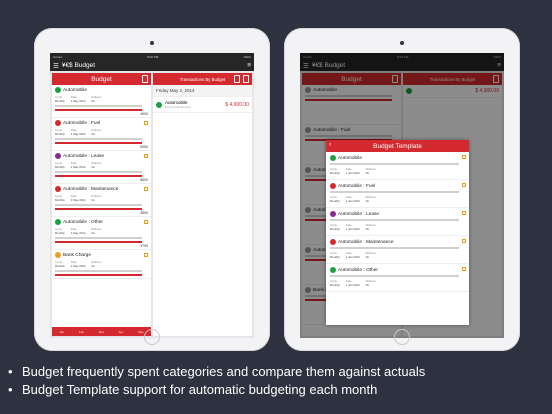 Image resolution: width=552 pixels, height=414 pixels. What do you see at coordinates (101, 90) in the screenshot?
I see `budget-item-title: Automobile` at bounding box center [101, 90].